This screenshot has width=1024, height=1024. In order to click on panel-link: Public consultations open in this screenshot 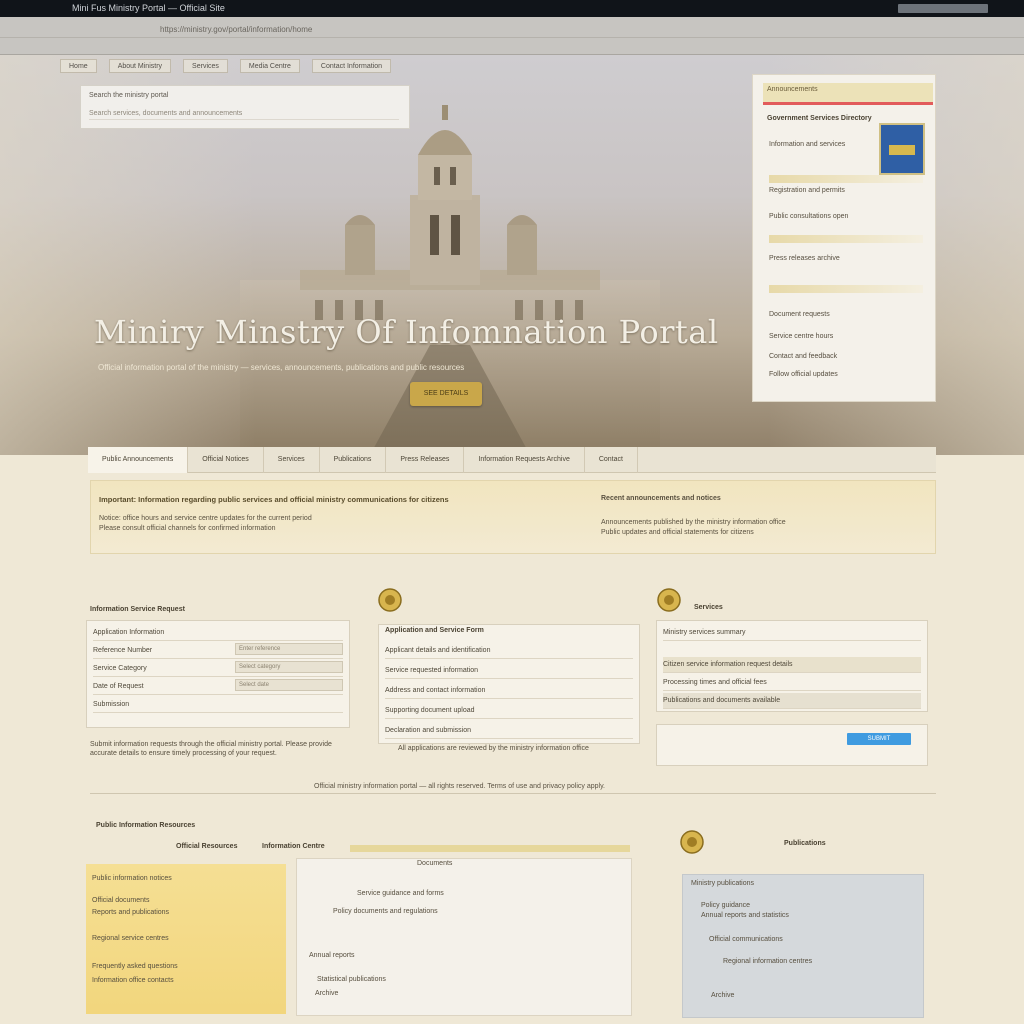, I will do `click(808, 216)`.